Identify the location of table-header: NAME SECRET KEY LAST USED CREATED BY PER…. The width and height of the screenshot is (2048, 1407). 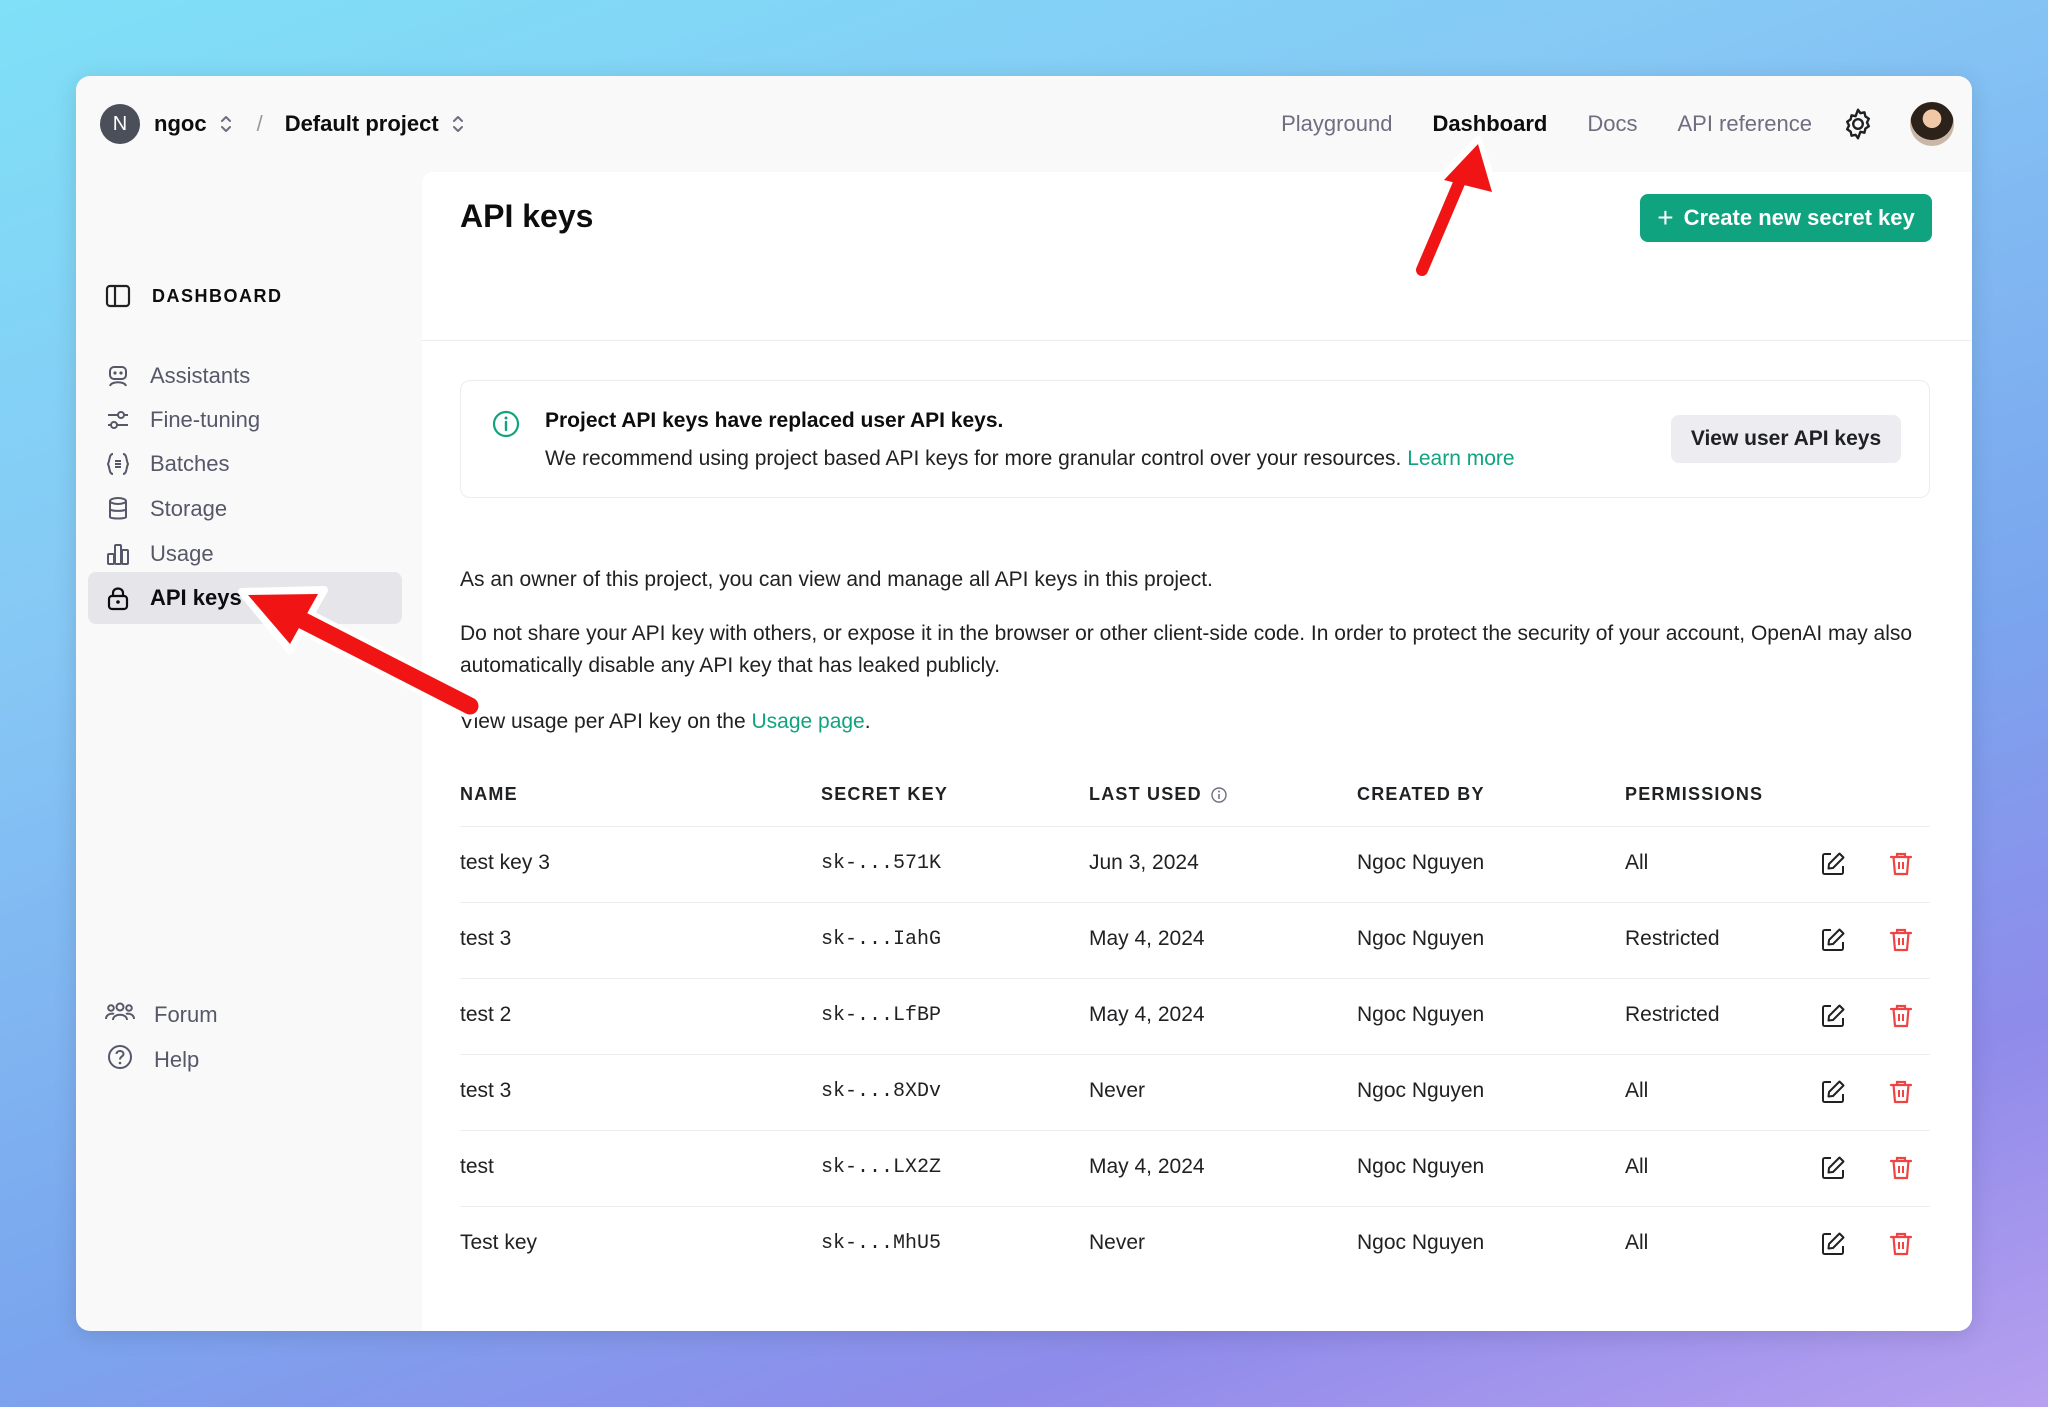
(1195, 798).